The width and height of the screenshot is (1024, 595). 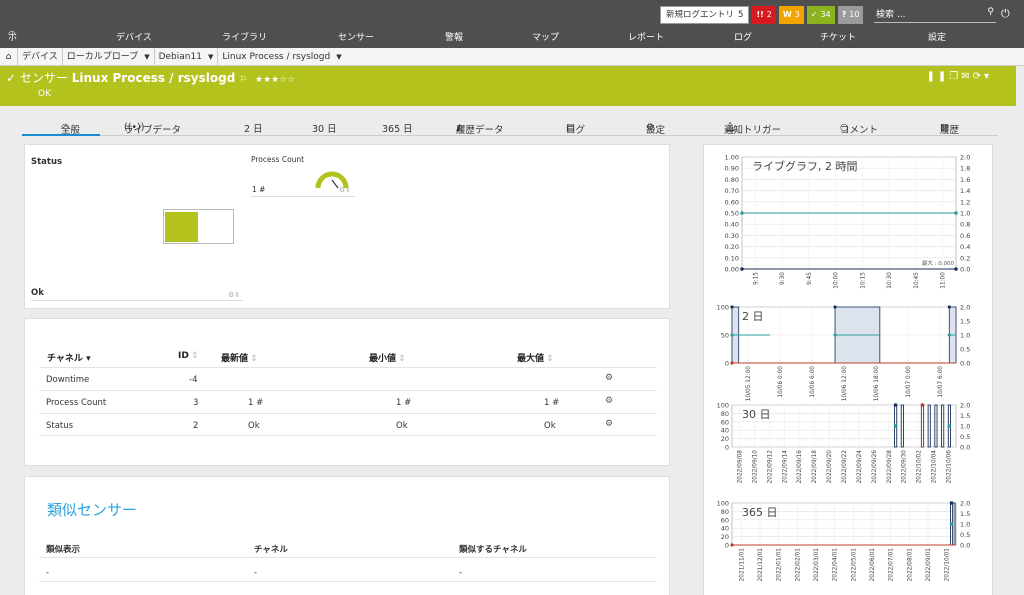 What do you see at coordinates (965, 191) in the screenshot?
I see `y2-tick-label: 1.4` at bounding box center [965, 191].